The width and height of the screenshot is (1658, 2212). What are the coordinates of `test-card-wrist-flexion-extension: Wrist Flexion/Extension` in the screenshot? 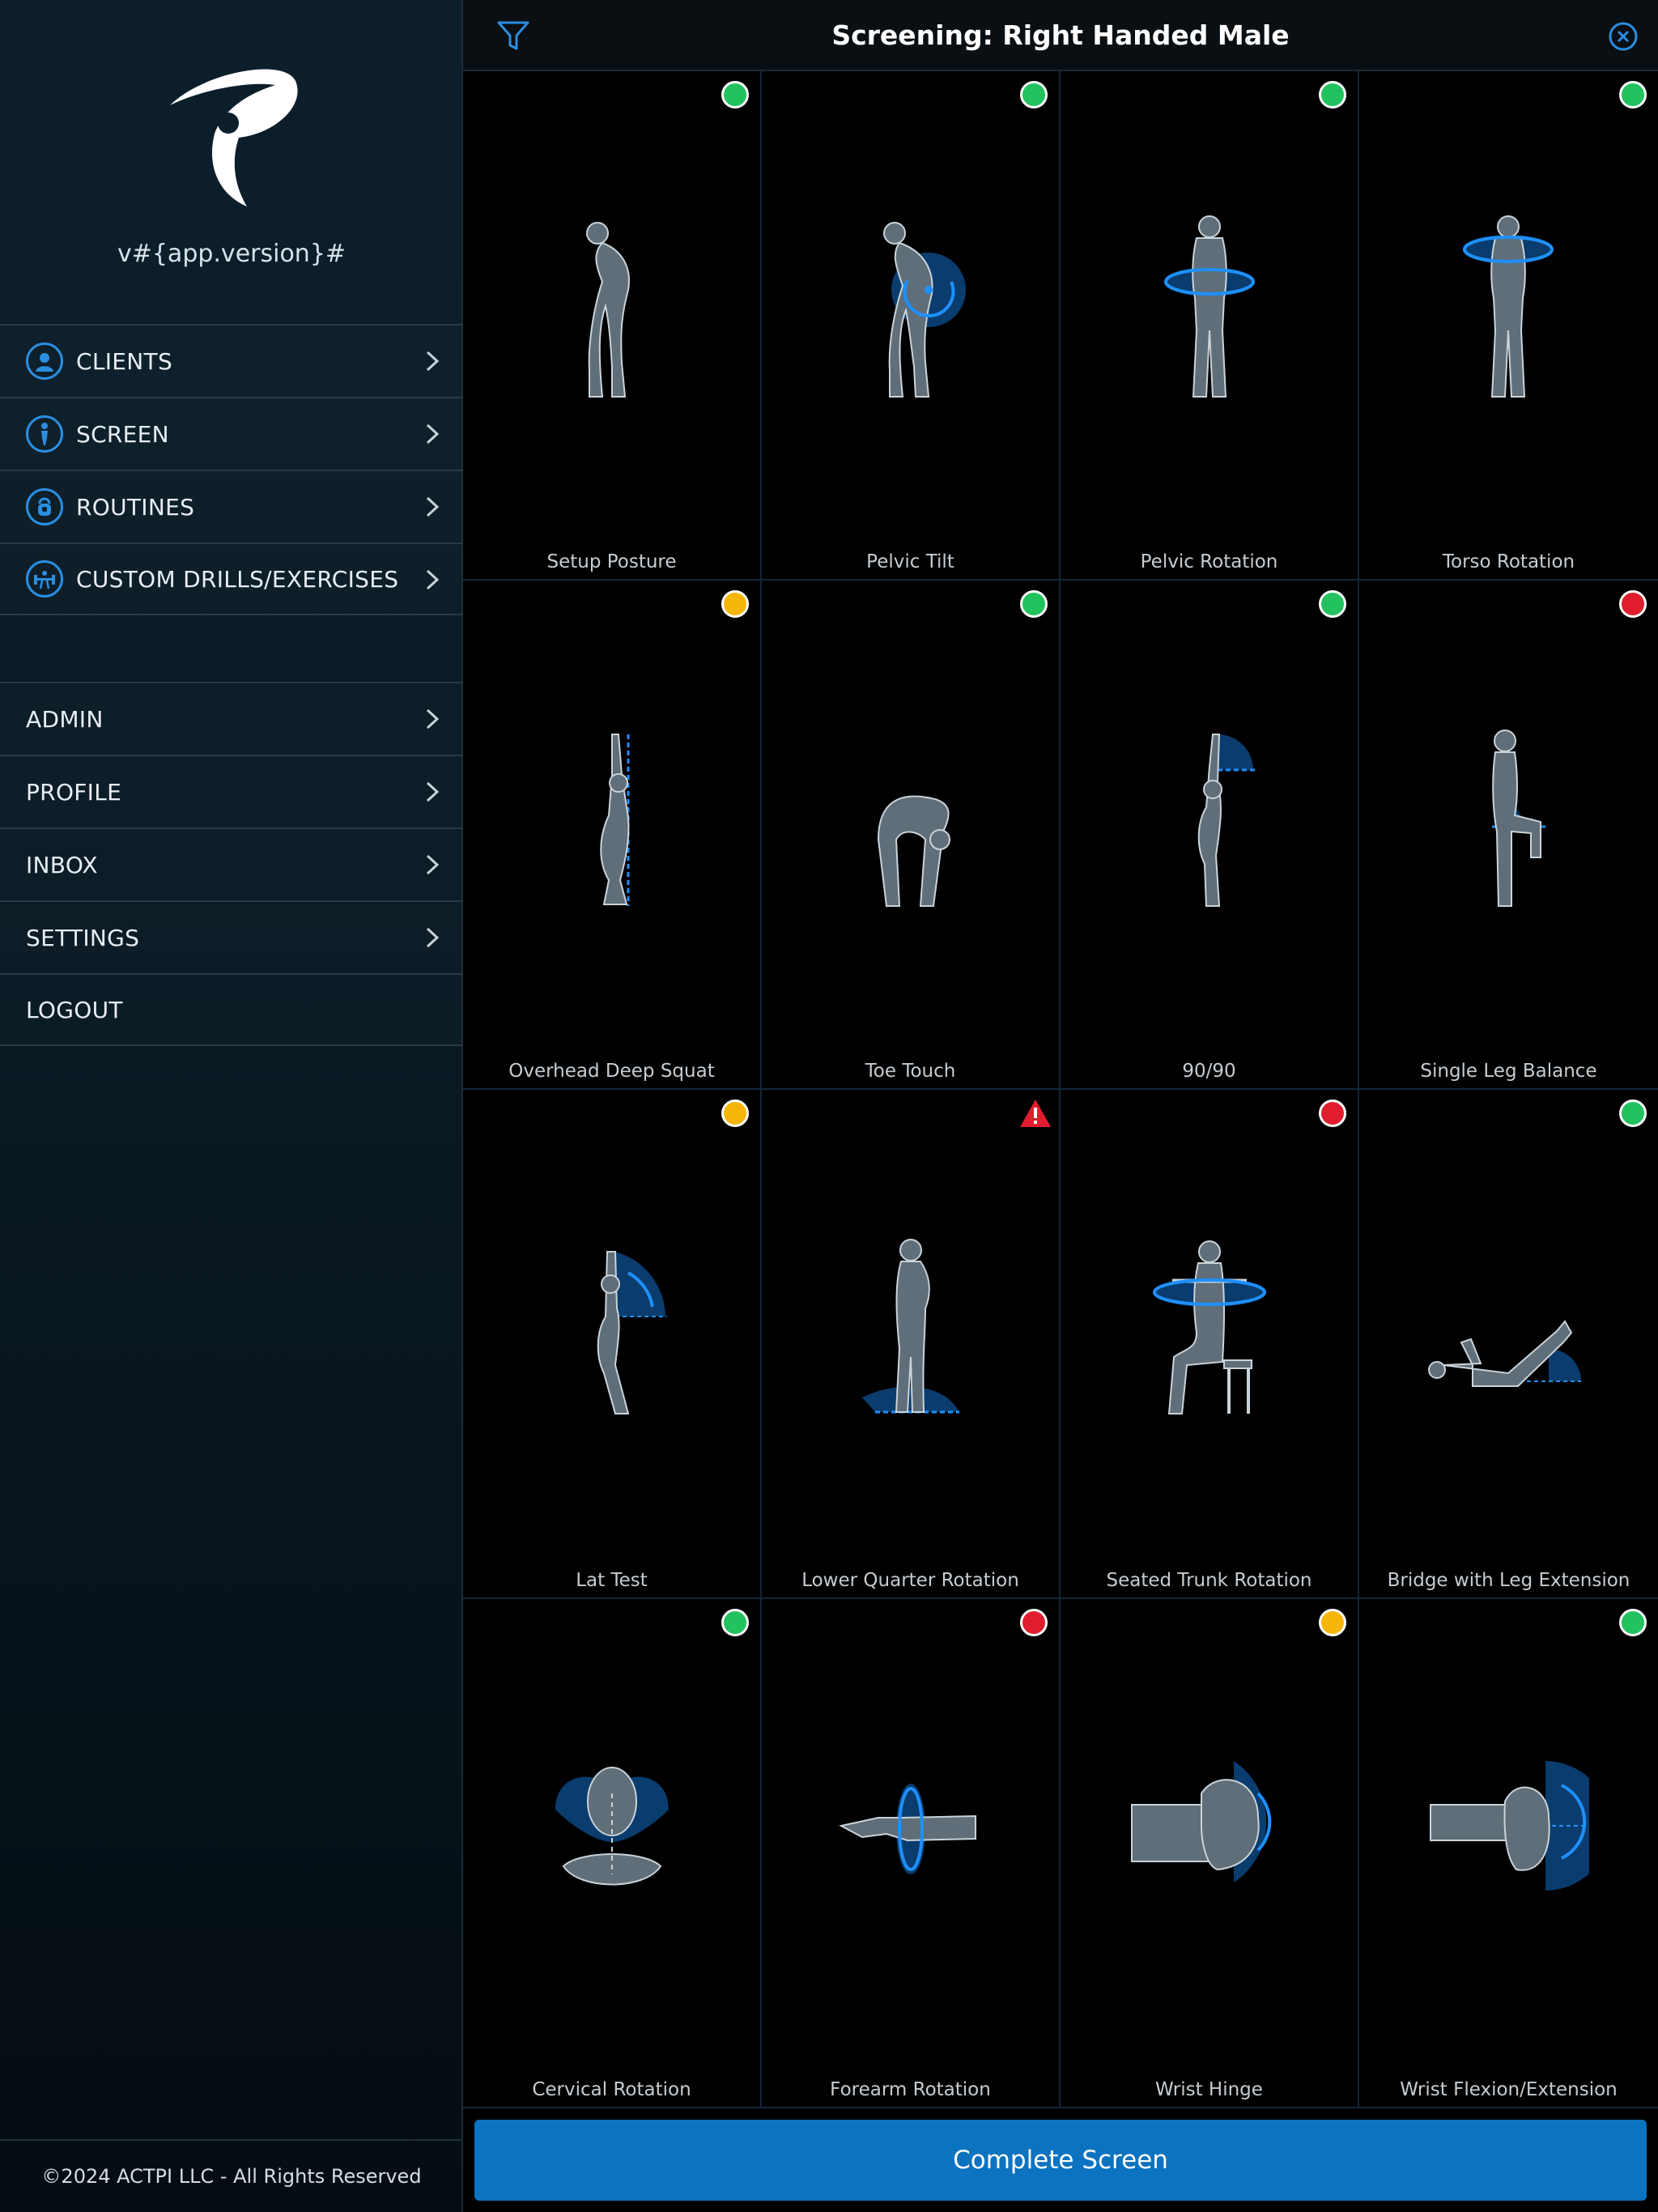 It's located at (1508, 1854).